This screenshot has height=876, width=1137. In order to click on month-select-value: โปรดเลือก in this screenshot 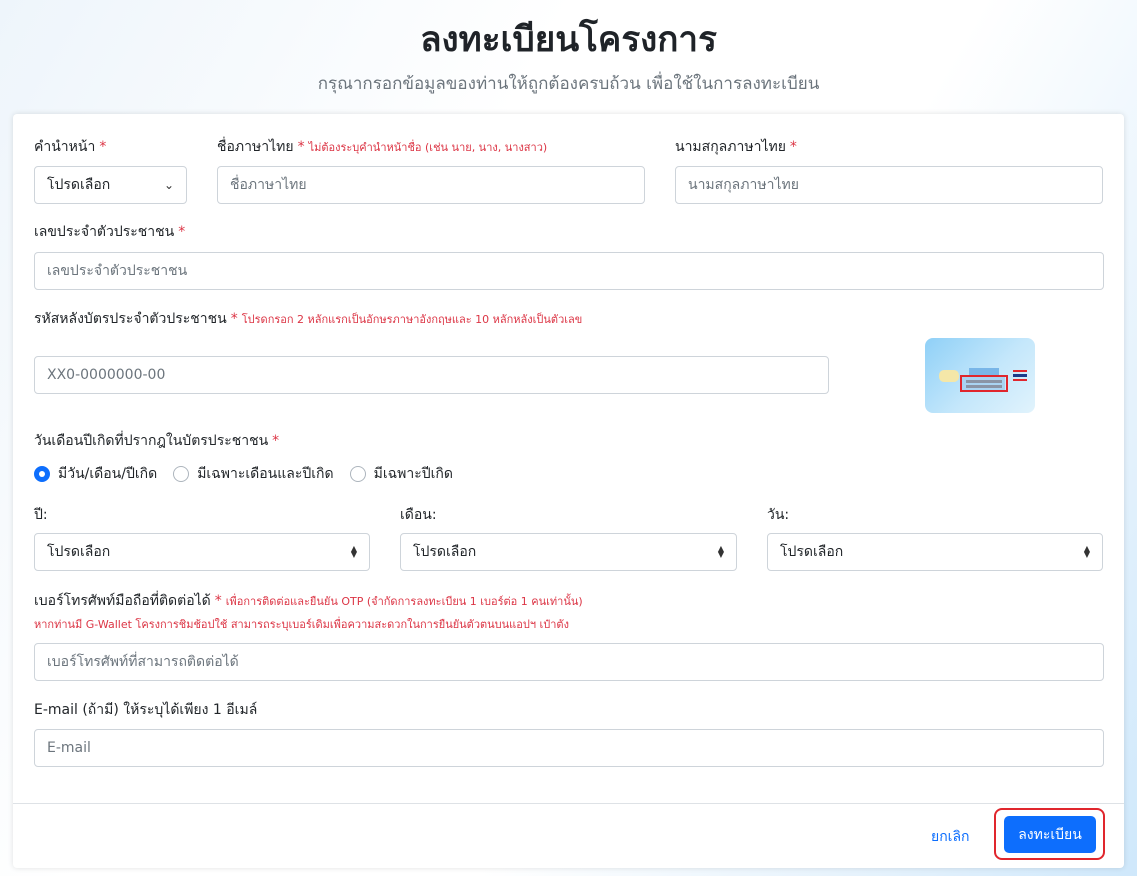, I will do `click(445, 552)`.